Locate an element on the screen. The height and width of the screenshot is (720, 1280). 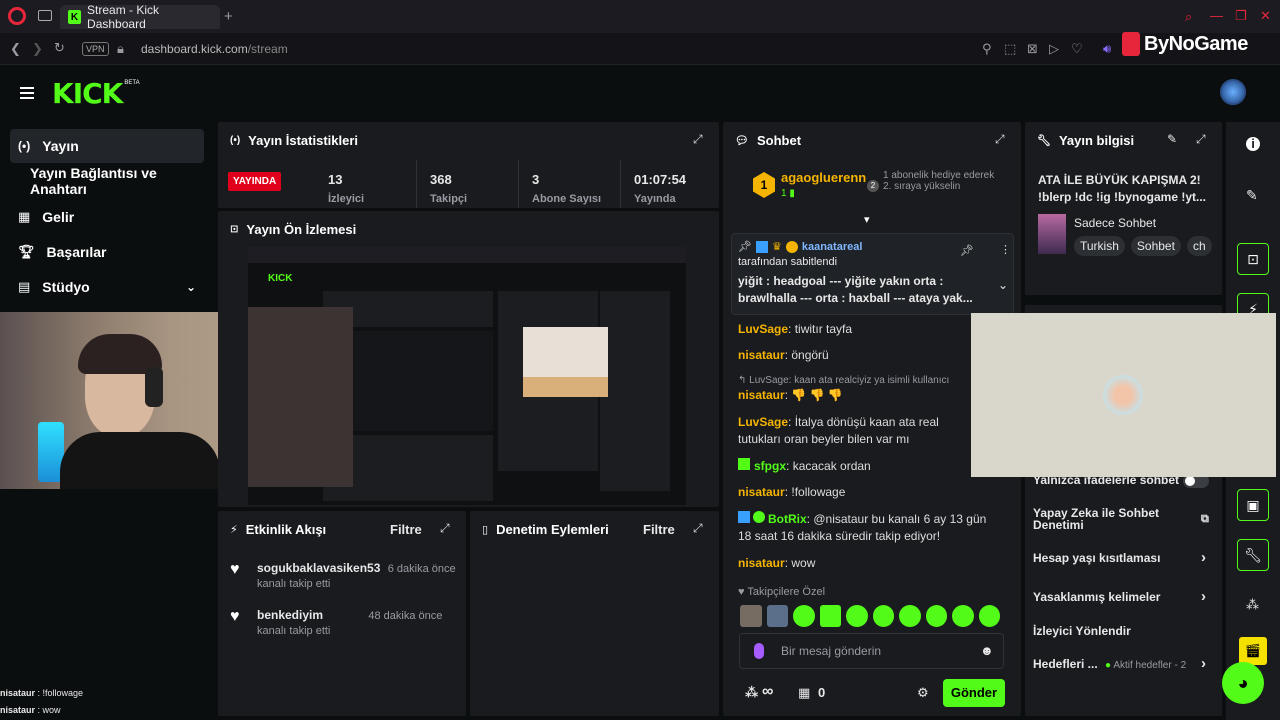
preview-video: KICK is located at coordinates (467, 376).